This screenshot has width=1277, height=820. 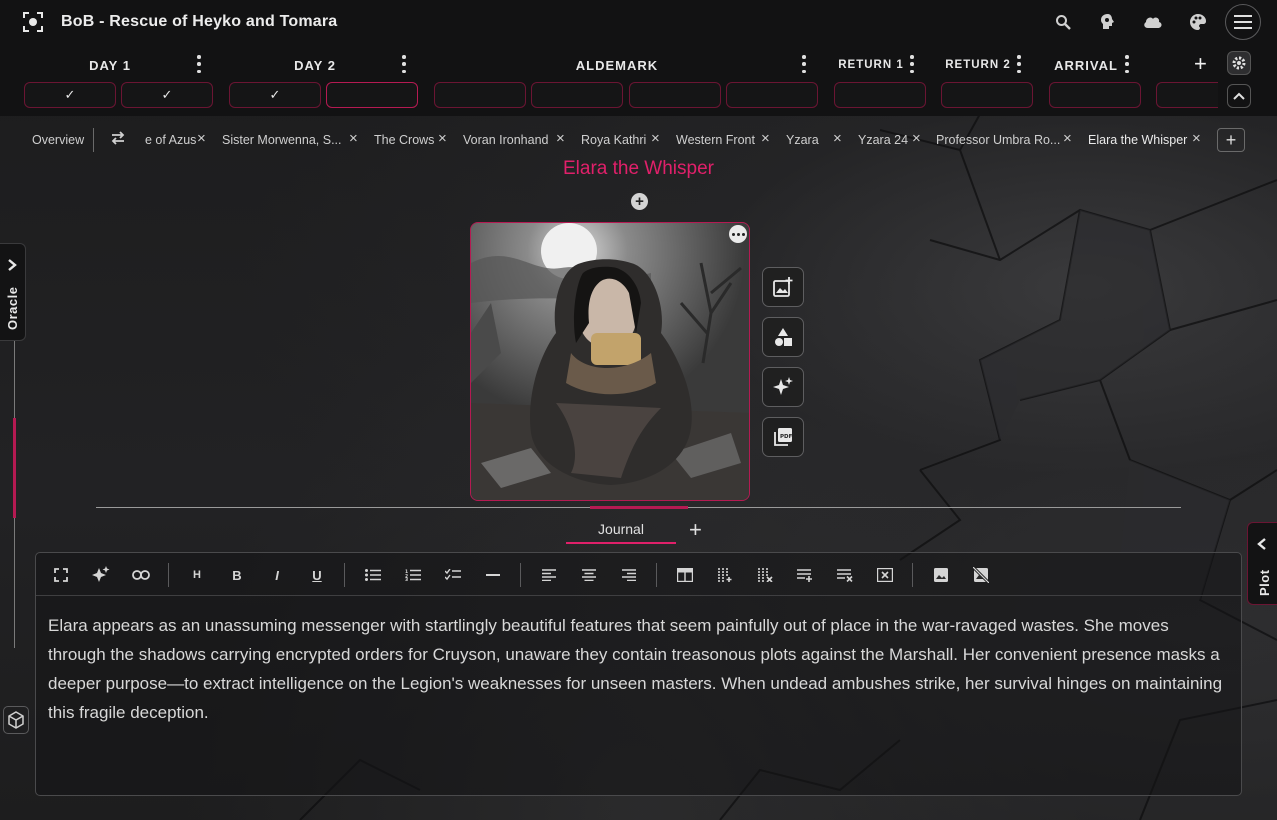 What do you see at coordinates (549, 575) in the screenshot?
I see `align-left-icon` at bounding box center [549, 575].